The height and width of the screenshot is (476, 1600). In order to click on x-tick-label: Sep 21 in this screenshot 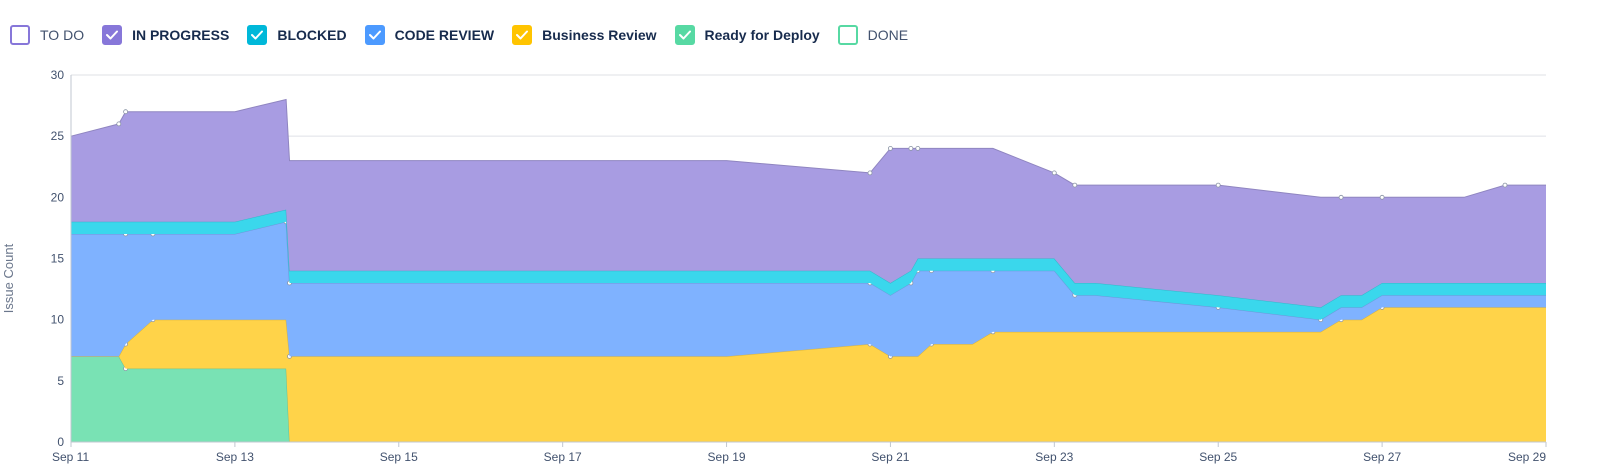, I will do `click(890, 457)`.